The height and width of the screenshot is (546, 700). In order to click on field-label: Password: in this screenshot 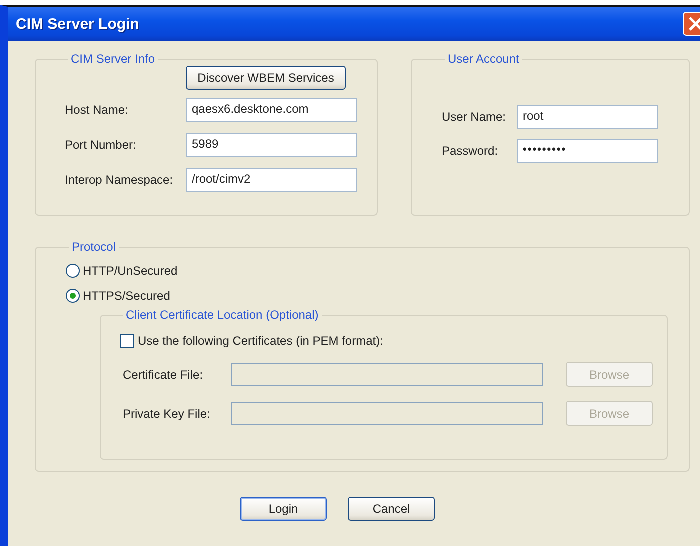, I will do `click(471, 151)`.